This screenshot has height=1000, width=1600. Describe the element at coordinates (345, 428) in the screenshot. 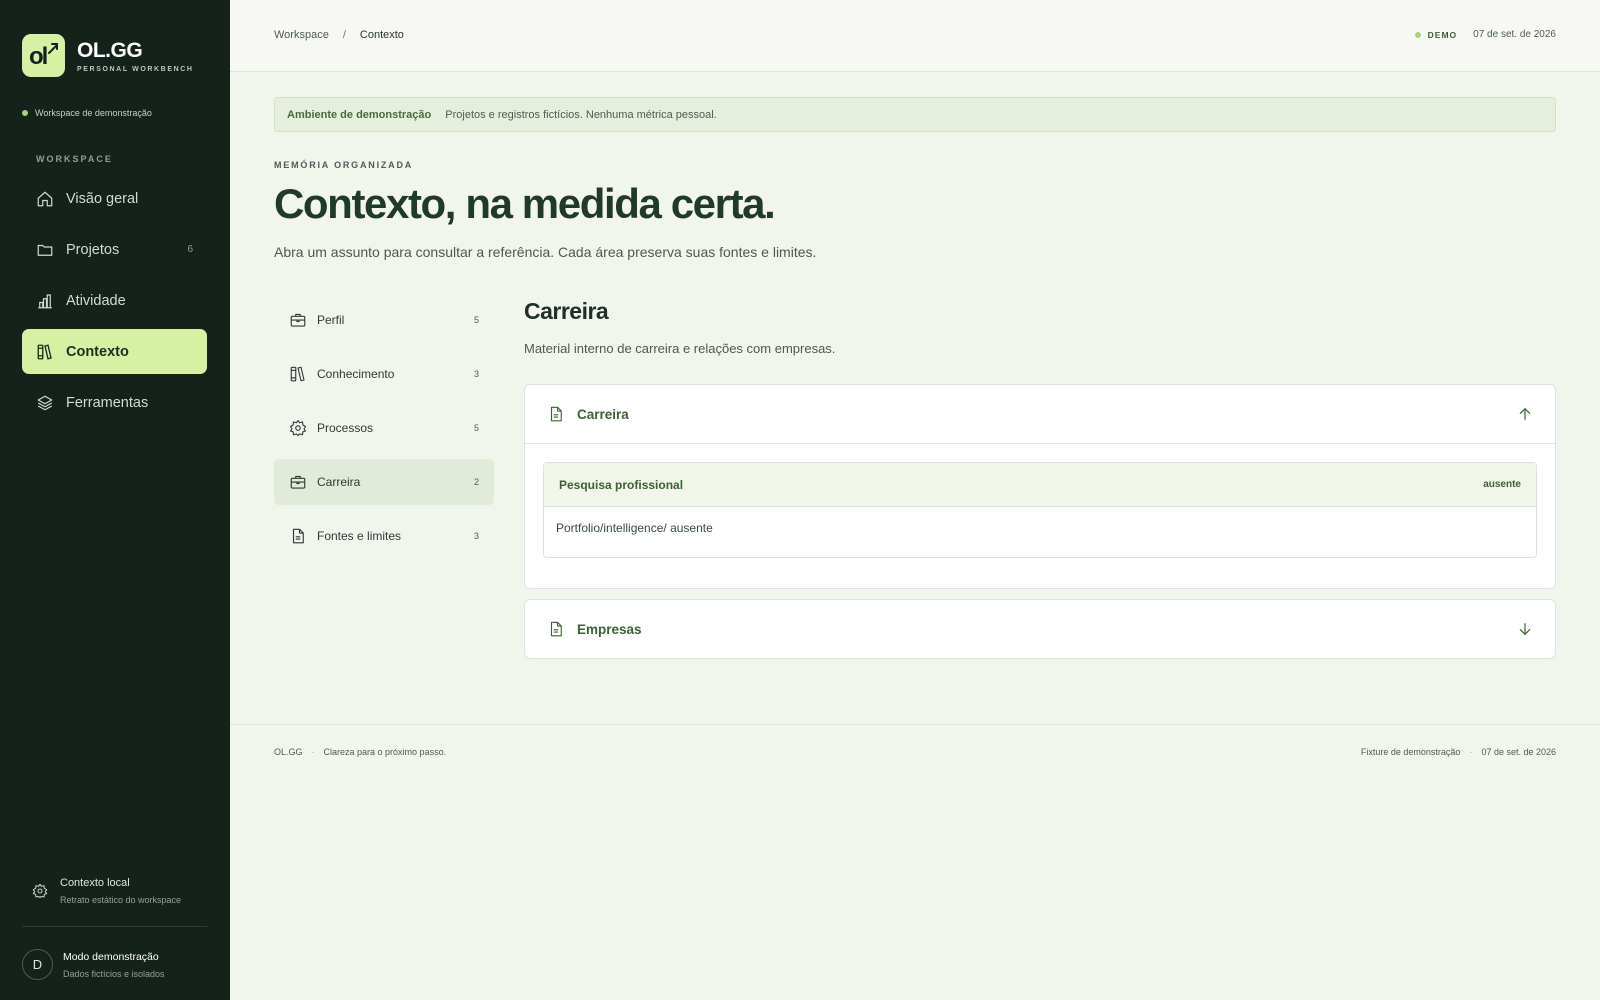

I see `subnav-item-label: Processos` at that location.